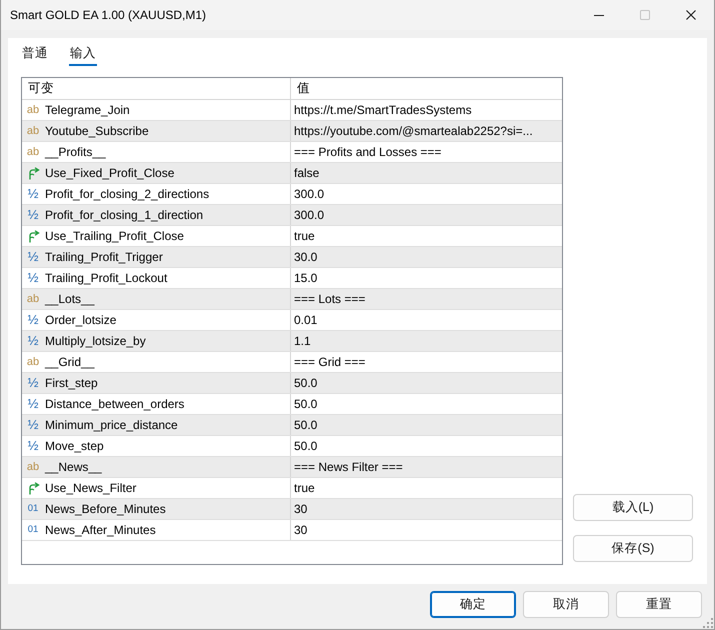 The image size is (715, 630). Describe the element at coordinates (87, 110) in the screenshot. I see `parameter-name: Telegrame_Join` at that location.